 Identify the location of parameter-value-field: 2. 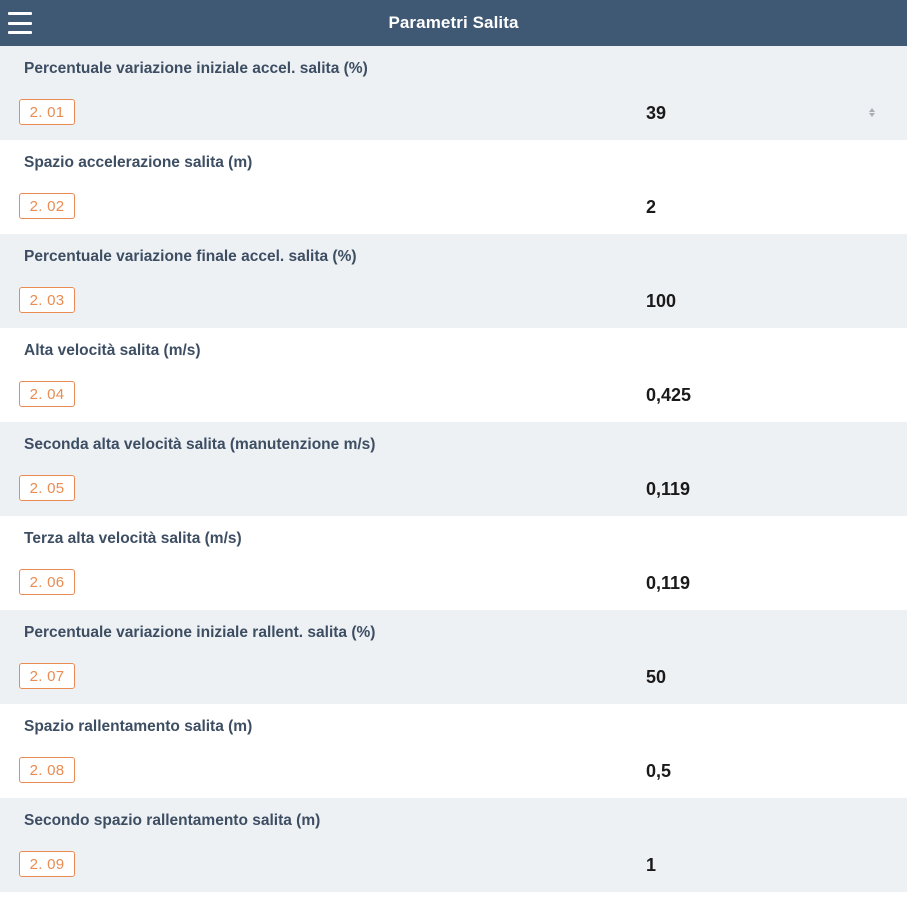
(651, 207).